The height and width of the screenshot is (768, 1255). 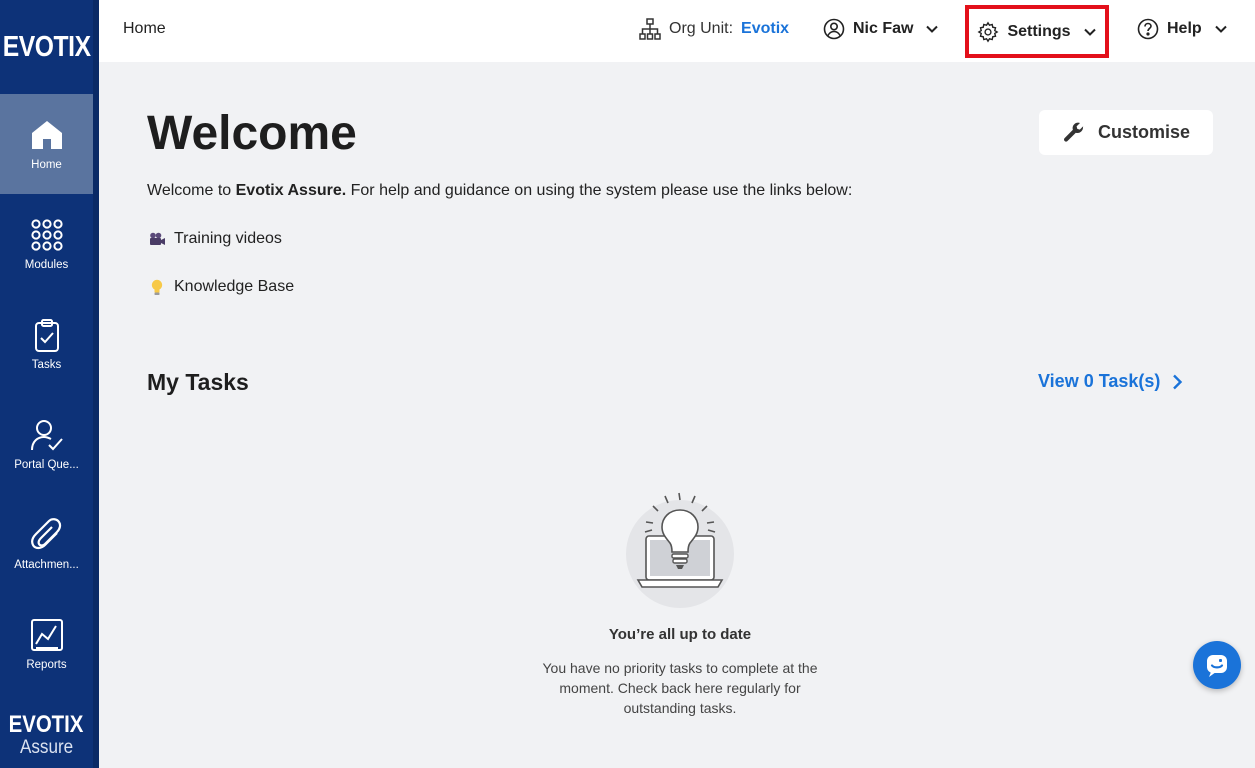 What do you see at coordinates (157, 239) in the screenshot?
I see `video-camera-icon` at bounding box center [157, 239].